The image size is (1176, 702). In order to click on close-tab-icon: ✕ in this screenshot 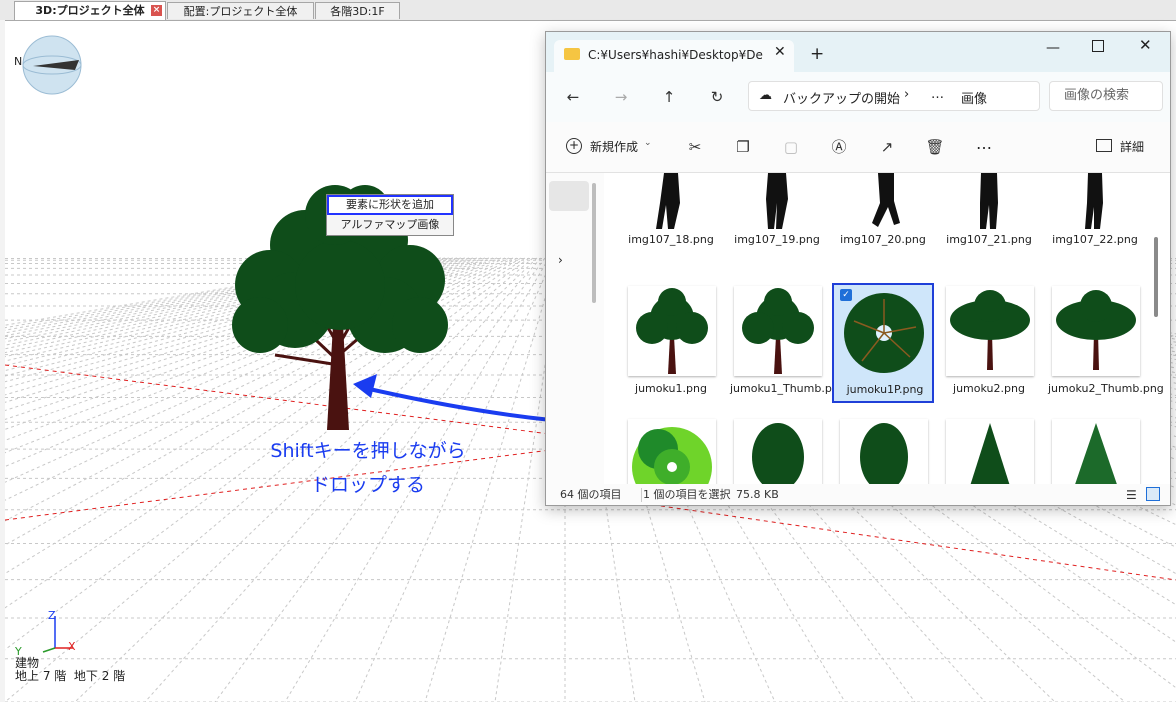, I will do `click(780, 52)`.